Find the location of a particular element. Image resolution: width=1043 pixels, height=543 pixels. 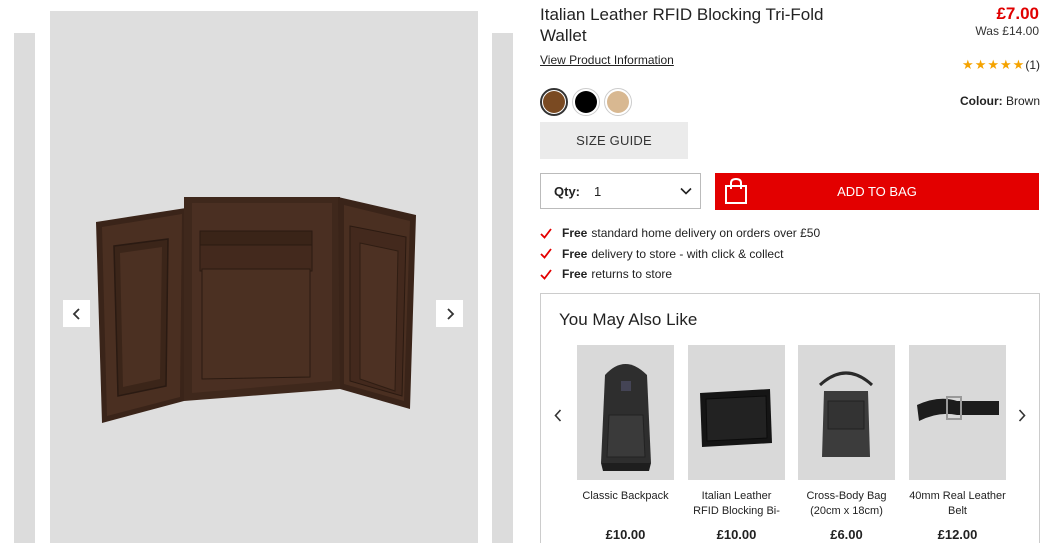

product-card-name: Classic Backpack is located at coordinates (625, 496).